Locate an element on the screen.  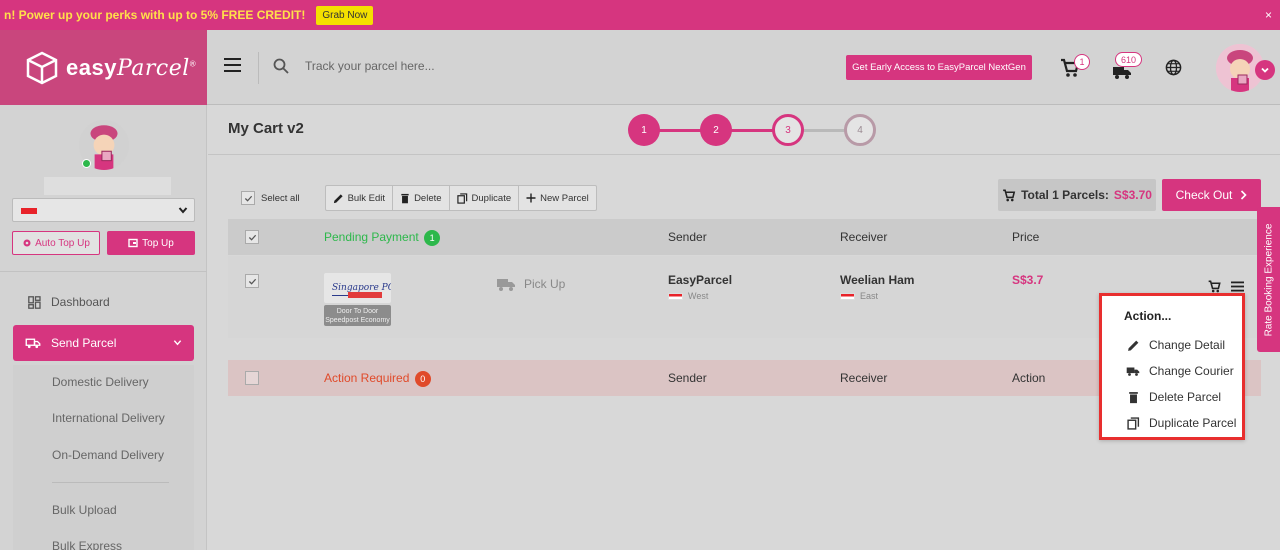
close-icon: × is located at coordinates (1268, 15).